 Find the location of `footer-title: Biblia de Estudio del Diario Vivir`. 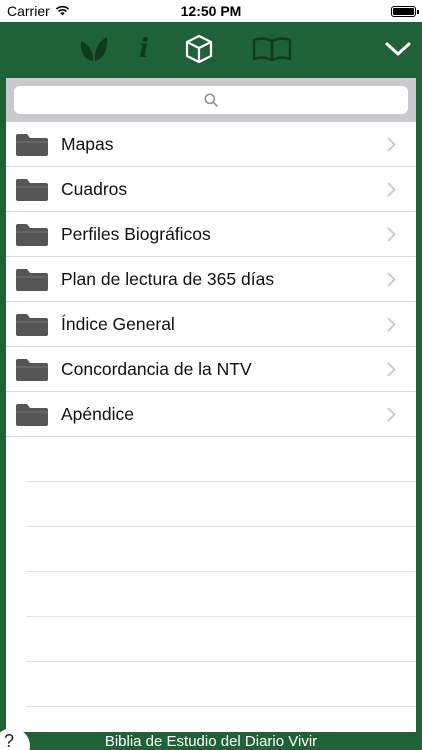

footer-title: Biblia de Estudio del Diario Vivir is located at coordinates (211, 741).